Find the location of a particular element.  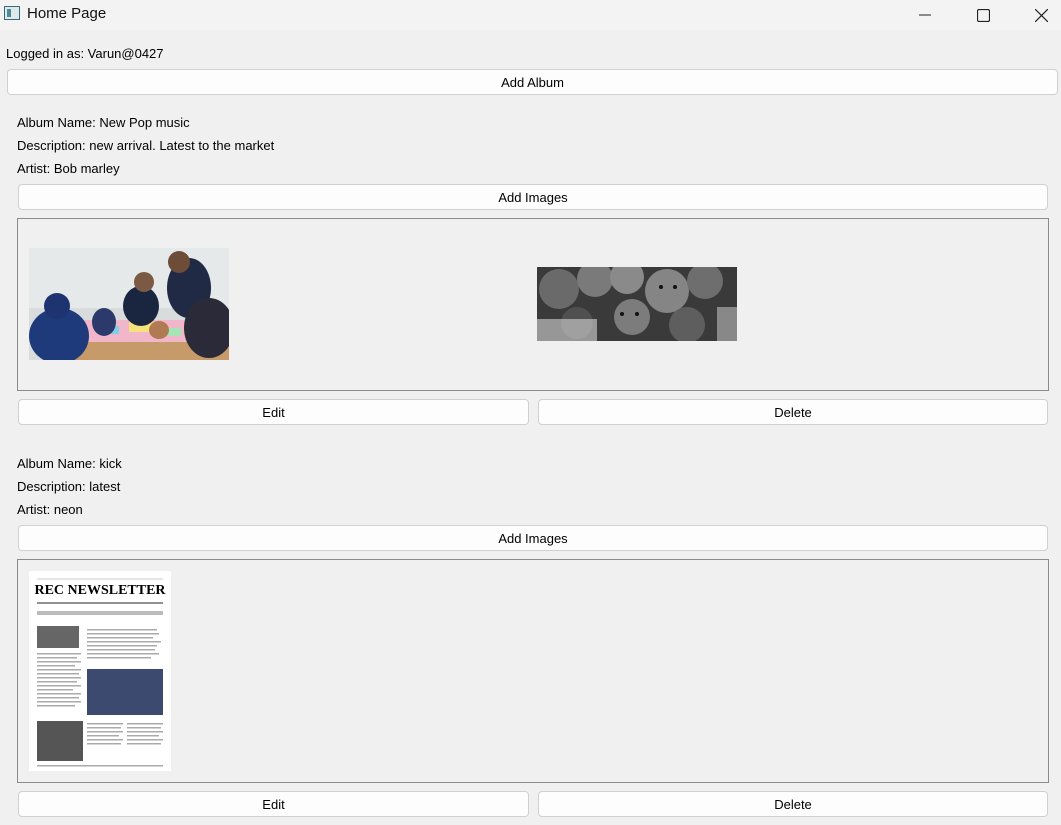

album-image-thumbnail: REC NEWSLETTER is located at coordinates (100, 671).